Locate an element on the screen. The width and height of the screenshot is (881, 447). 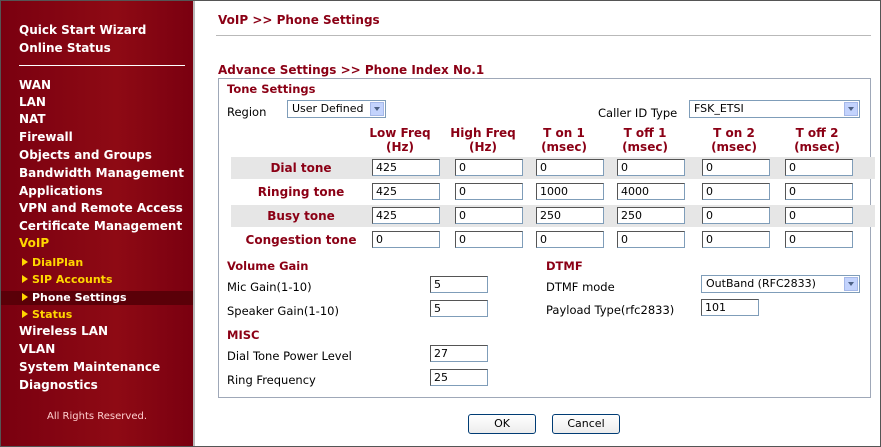
ringing-tone-high-freq-input: 0 is located at coordinates (489, 191).